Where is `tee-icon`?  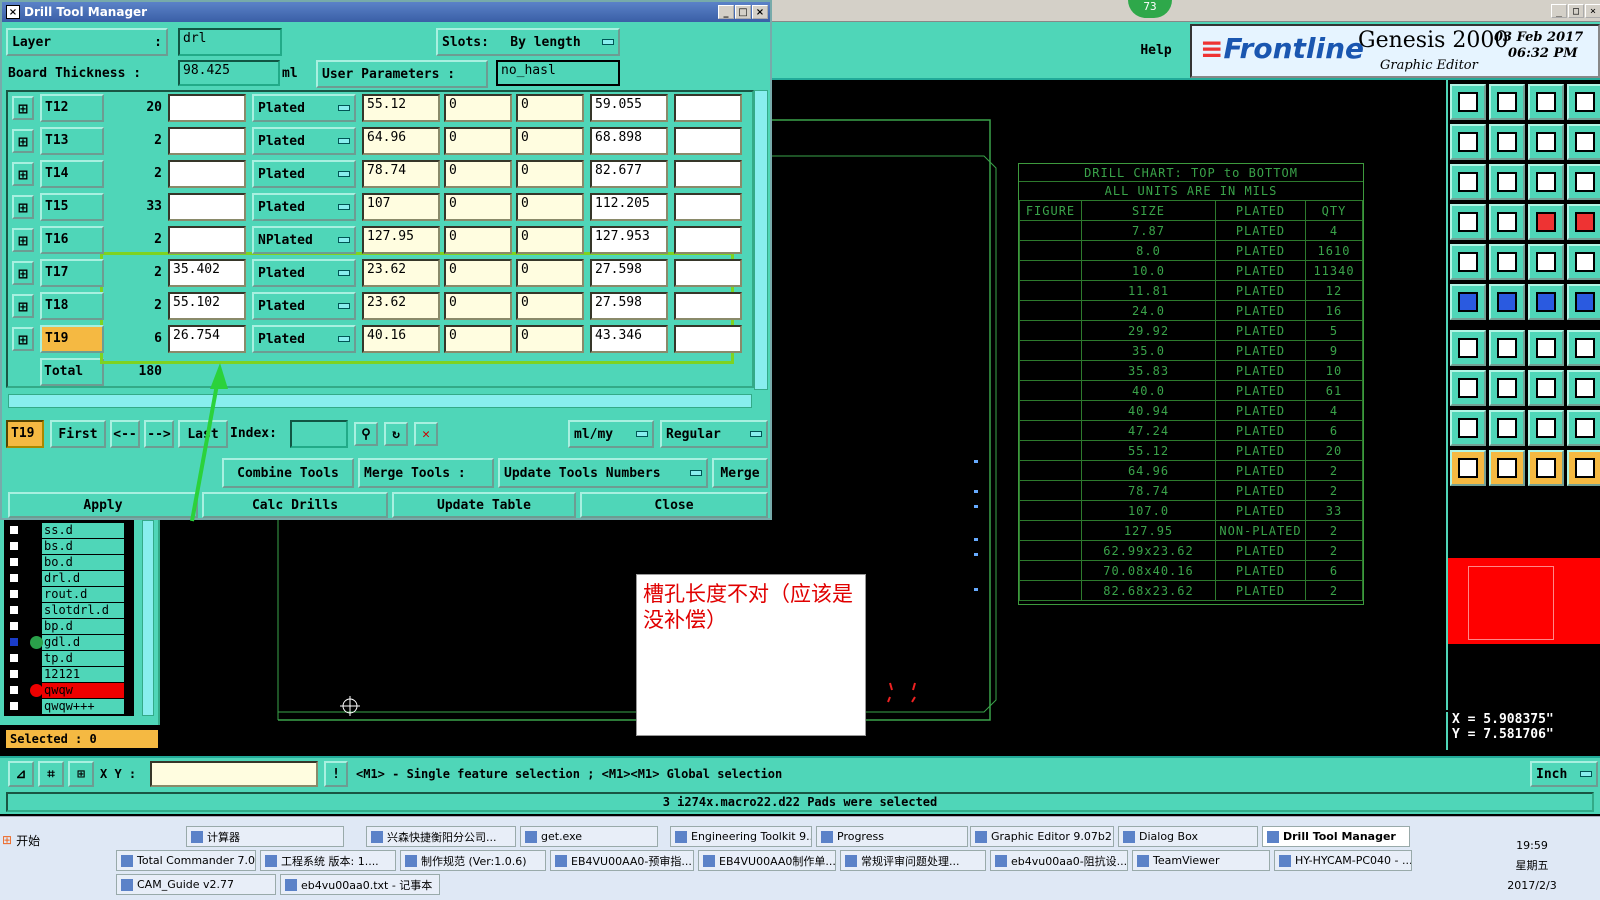
tee-icon is located at coordinates (1583, 348).